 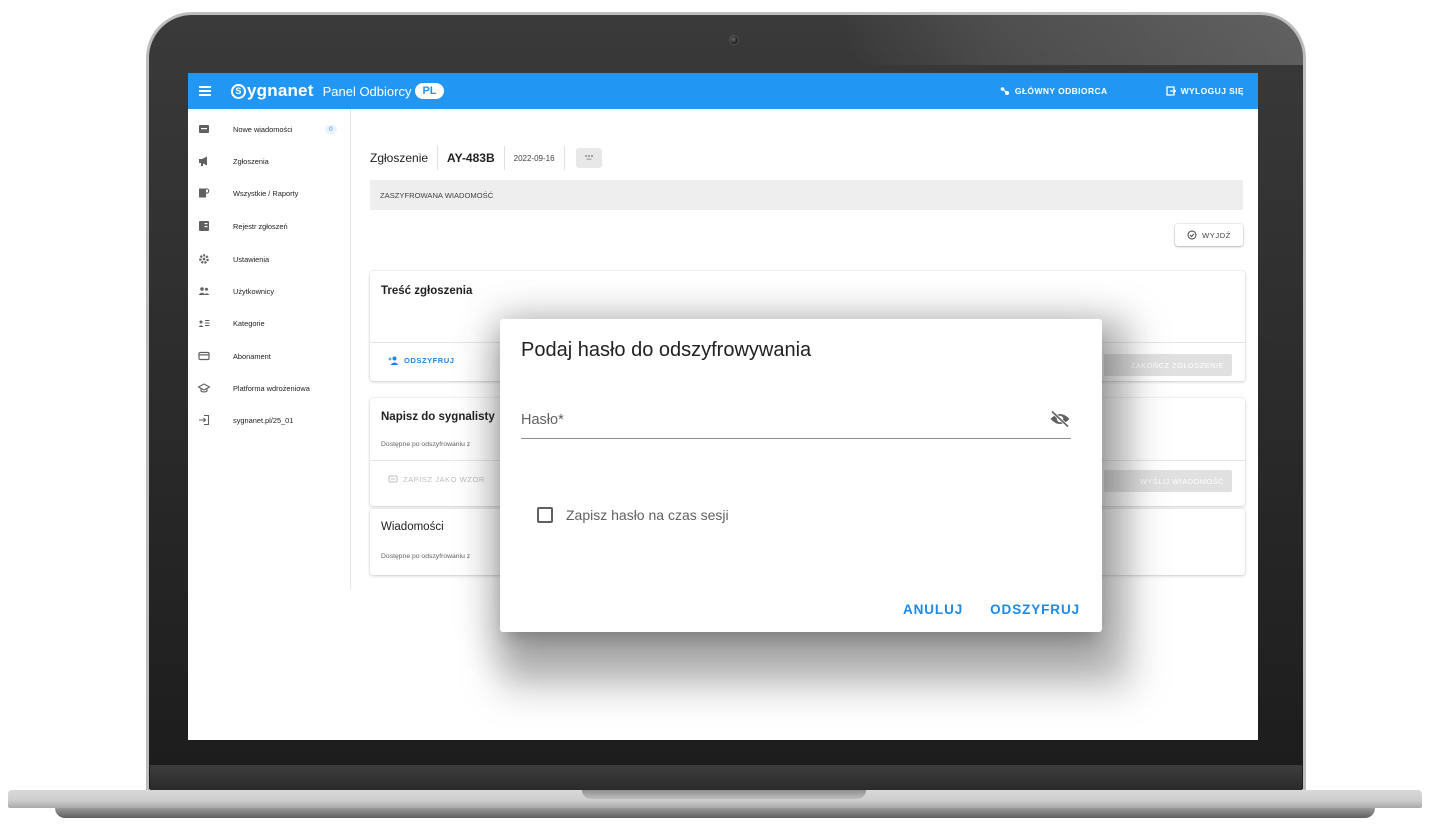 What do you see at coordinates (426, 444) in the screenshot?
I see `write-card-subtitle: Dostępne po odszyfrowaniu z` at bounding box center [426, 444].